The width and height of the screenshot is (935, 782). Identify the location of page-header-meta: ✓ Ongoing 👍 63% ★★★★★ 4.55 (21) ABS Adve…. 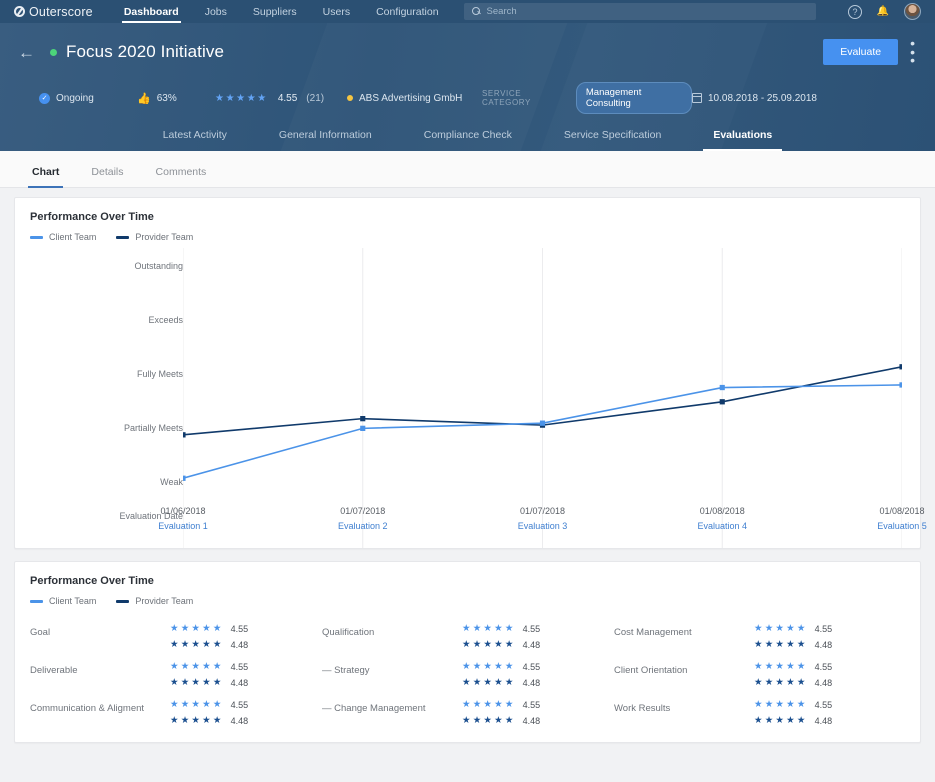
(467, 89).